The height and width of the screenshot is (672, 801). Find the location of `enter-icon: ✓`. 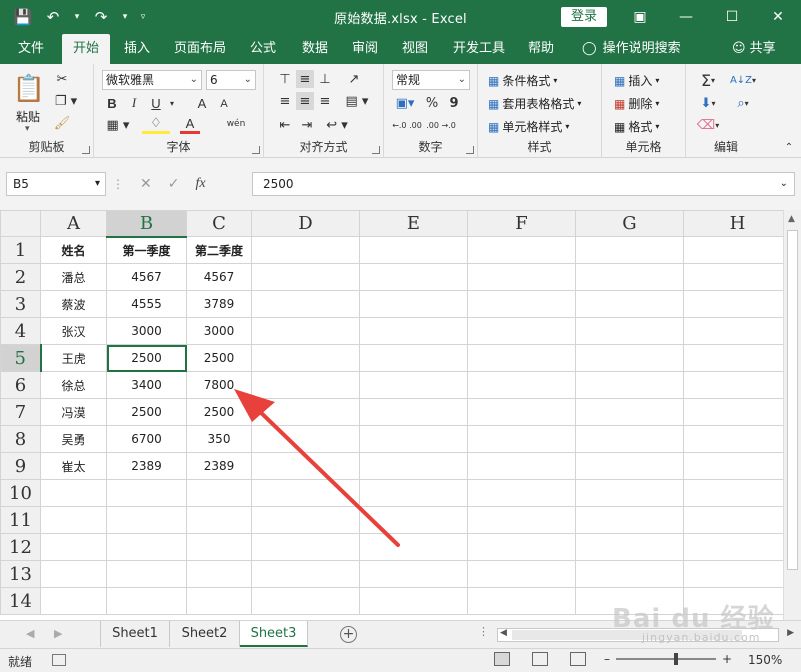

enter-icon: ✓ is located at coordinates (174, 184).